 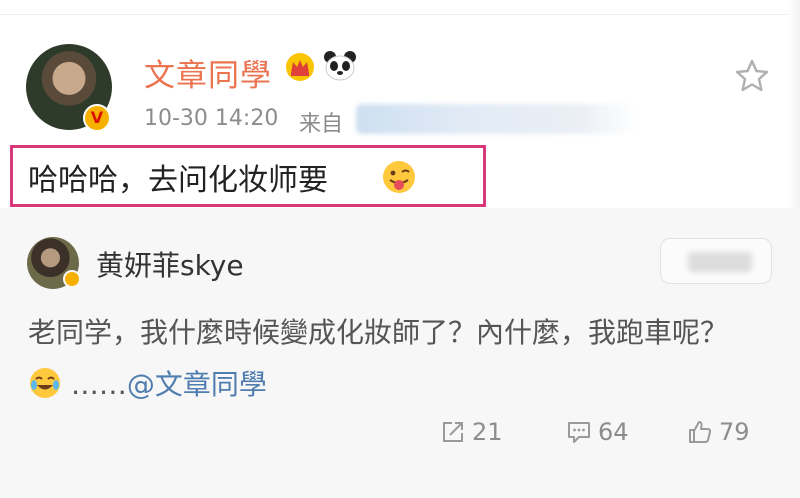 I want to click on follow-button-blur, so click(x=720, y=262).